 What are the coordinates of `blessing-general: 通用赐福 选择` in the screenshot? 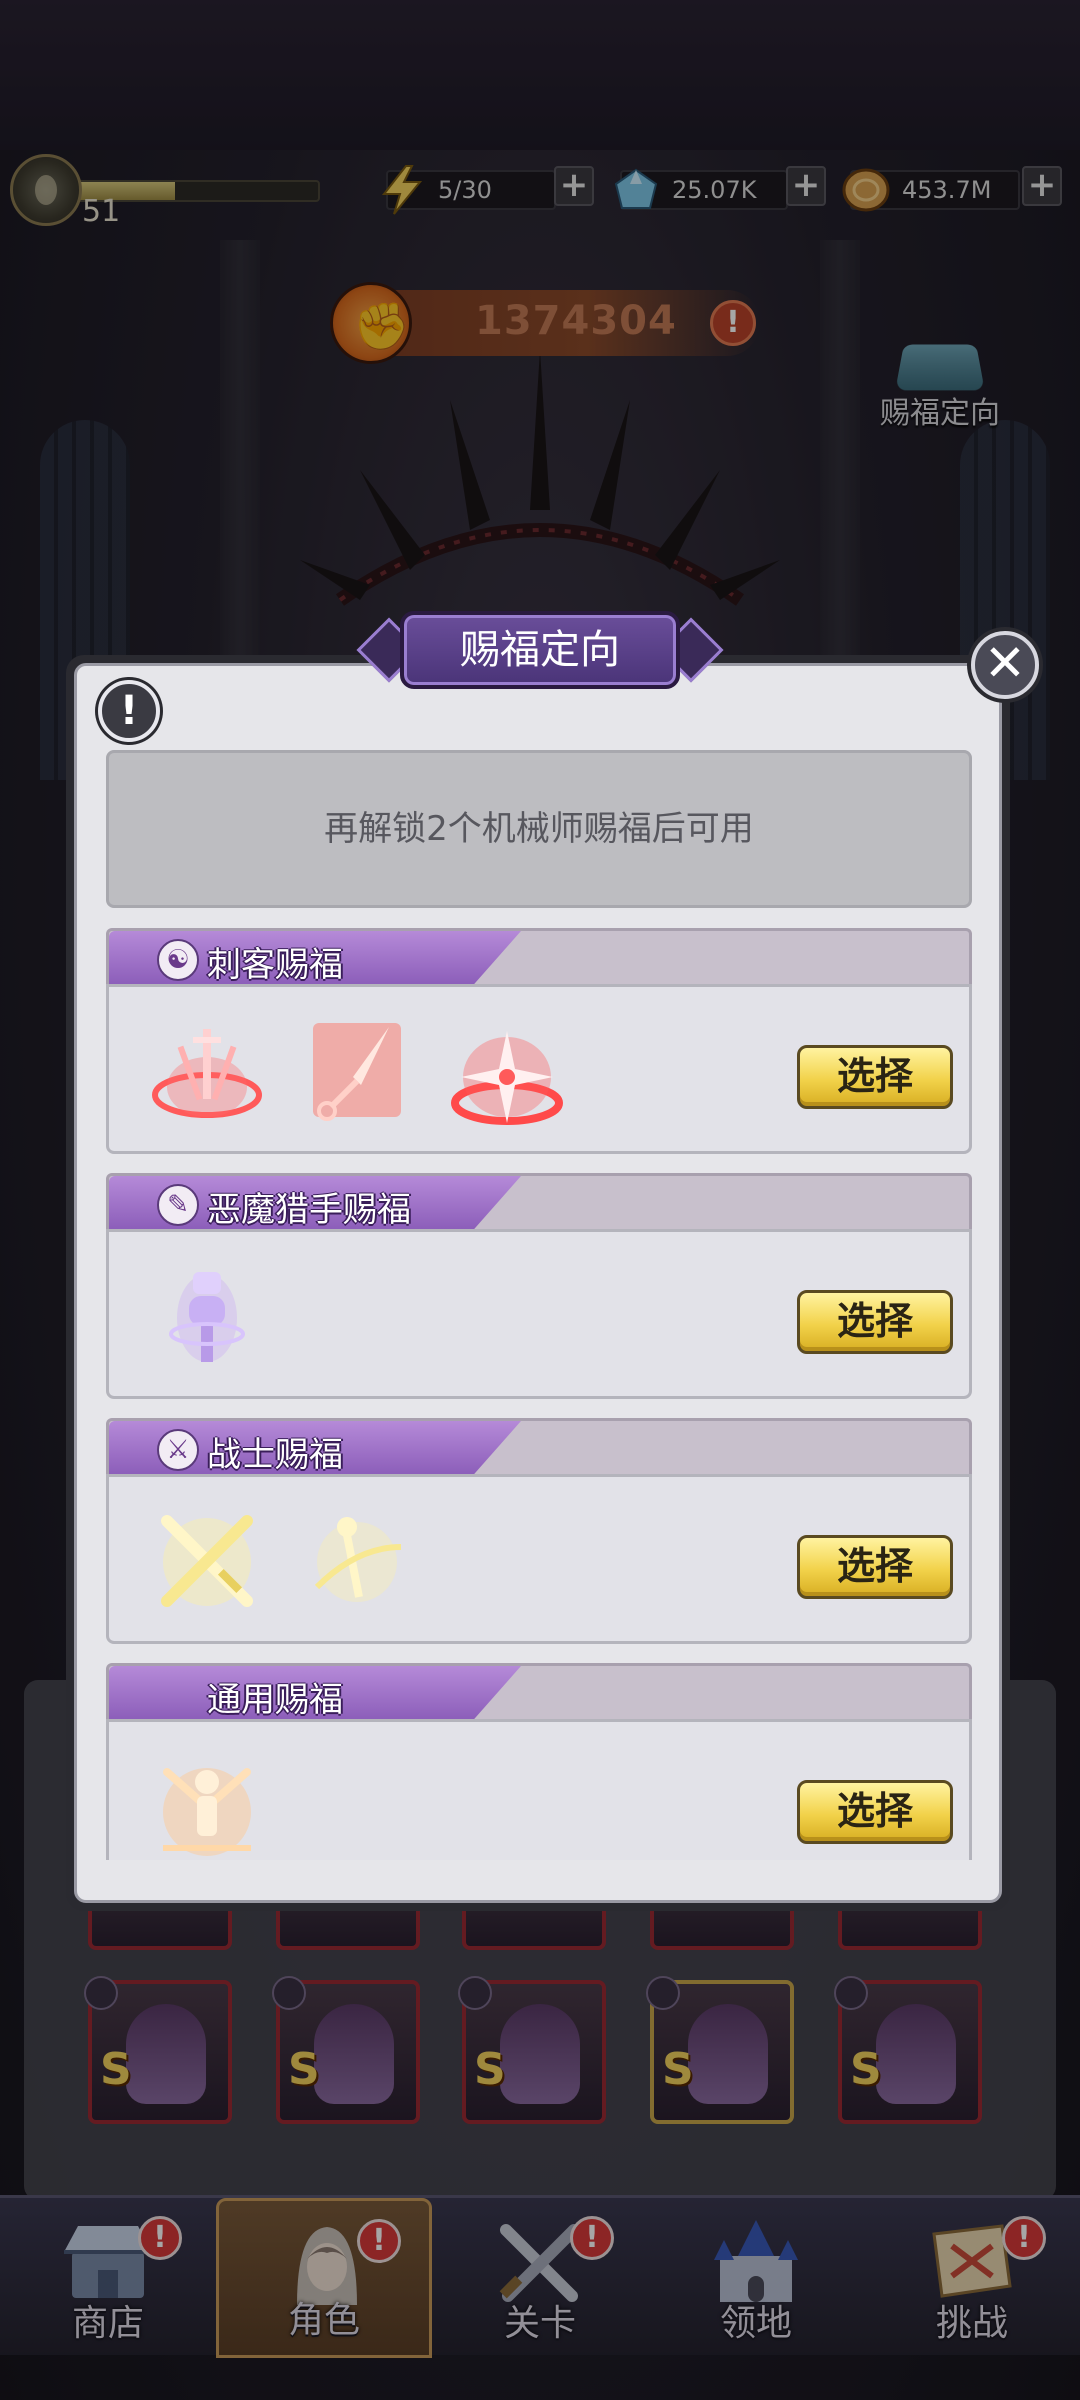 It's located at (539, 1761).